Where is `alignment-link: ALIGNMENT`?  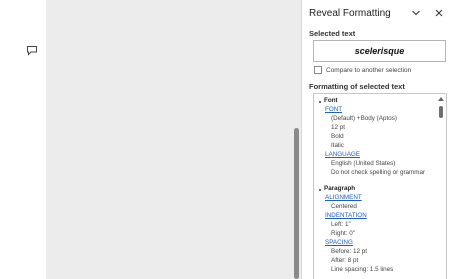 alignment-link: ALIGNMENT is located at coordinates (343, 197).